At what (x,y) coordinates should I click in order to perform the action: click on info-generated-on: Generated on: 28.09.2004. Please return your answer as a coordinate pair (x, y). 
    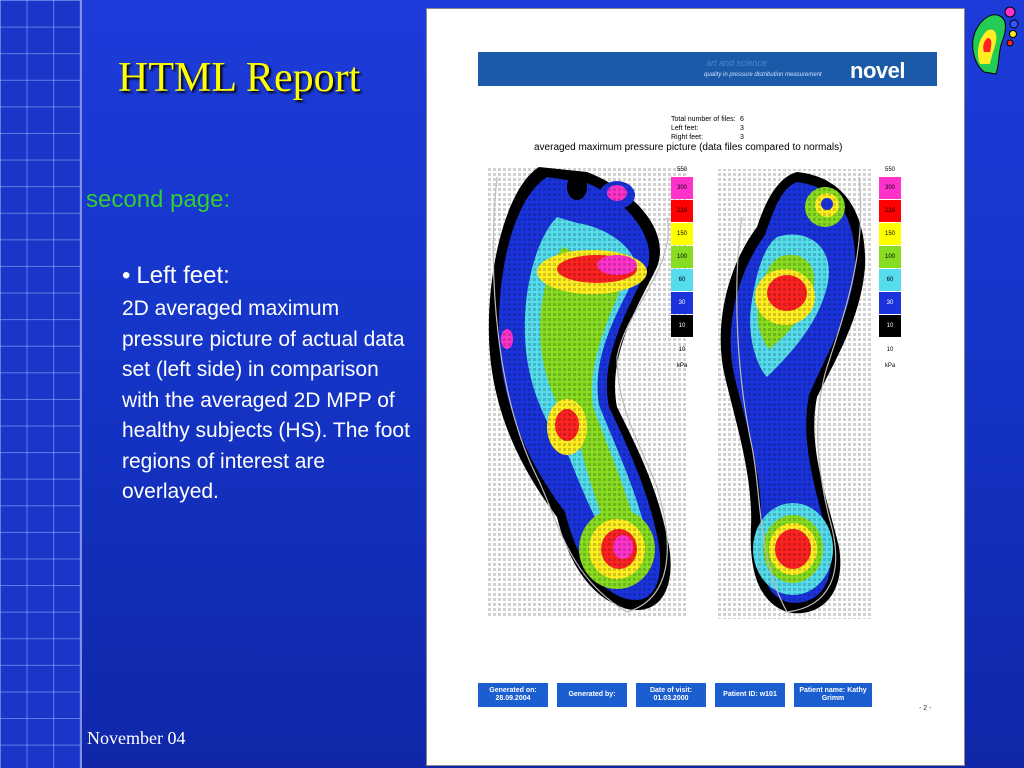
    Looking at the image, I should click on (513, 695).